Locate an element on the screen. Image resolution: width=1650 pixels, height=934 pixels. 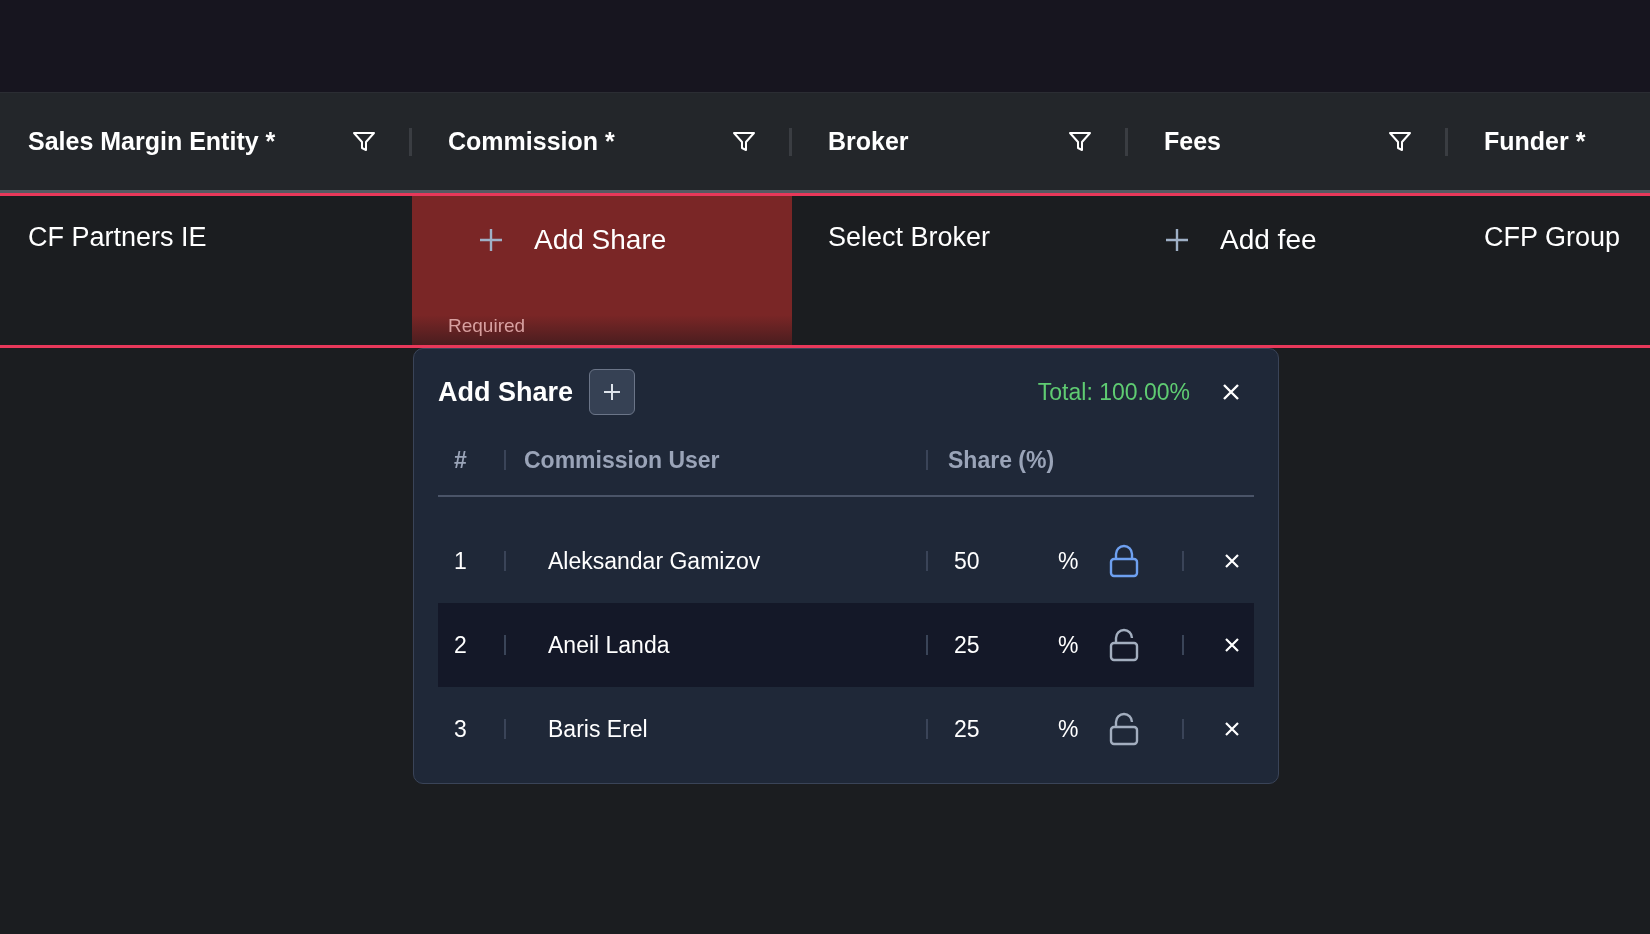
share-value: 50 is located at coordinates (993, 561).